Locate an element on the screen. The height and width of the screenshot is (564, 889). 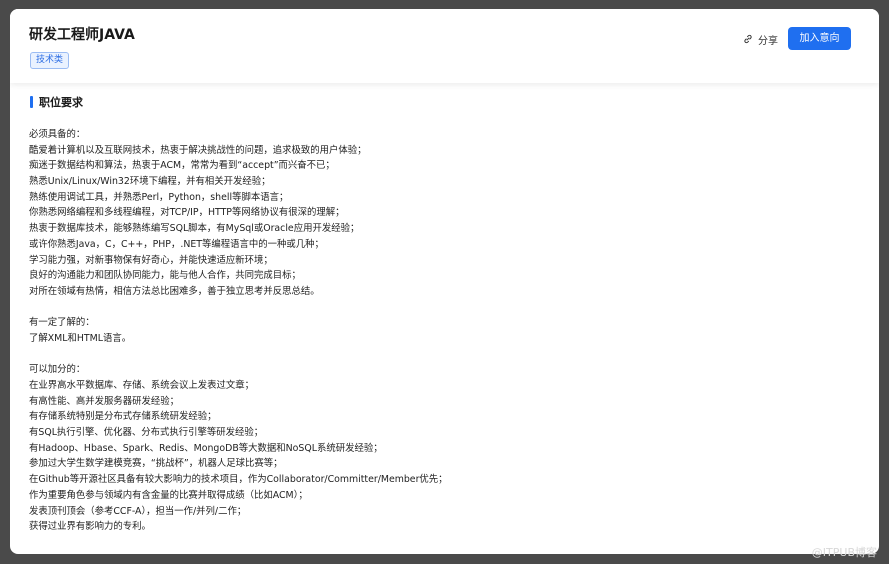
requirement-line: 获得过业界有影响力的专利。 is located at coordinates (90, 527).